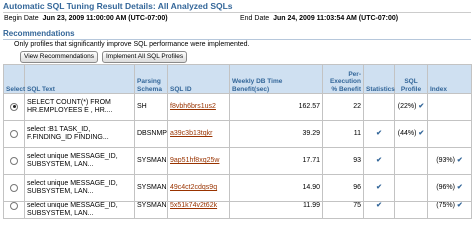 The image size is (474, 240). Describe the element at coordinates (151, 79) in the screenshot. I see `col-parsing-schema: Parsing Schema` at that location.